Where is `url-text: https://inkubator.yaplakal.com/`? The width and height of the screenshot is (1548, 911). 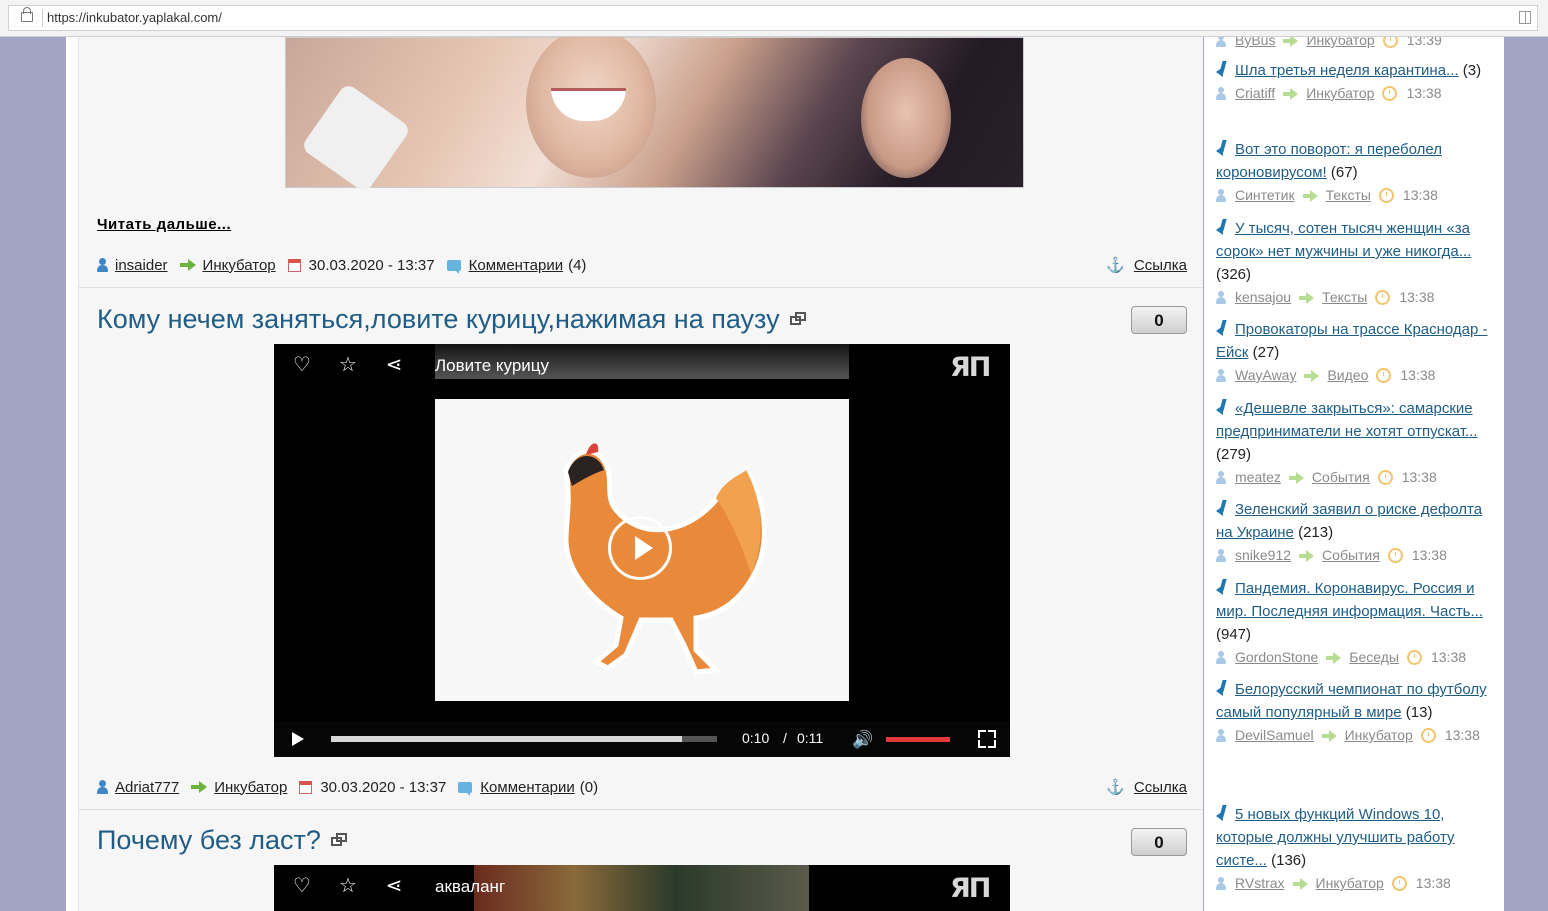 url-text: https://inkubator.yaplakal.com/ is located at coordinates (134, 17).